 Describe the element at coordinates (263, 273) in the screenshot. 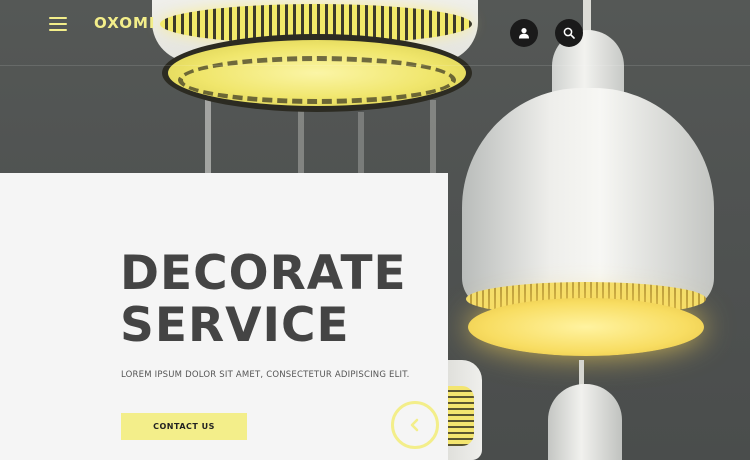

I see `hero-title-line-1: DECORATE` at that location.